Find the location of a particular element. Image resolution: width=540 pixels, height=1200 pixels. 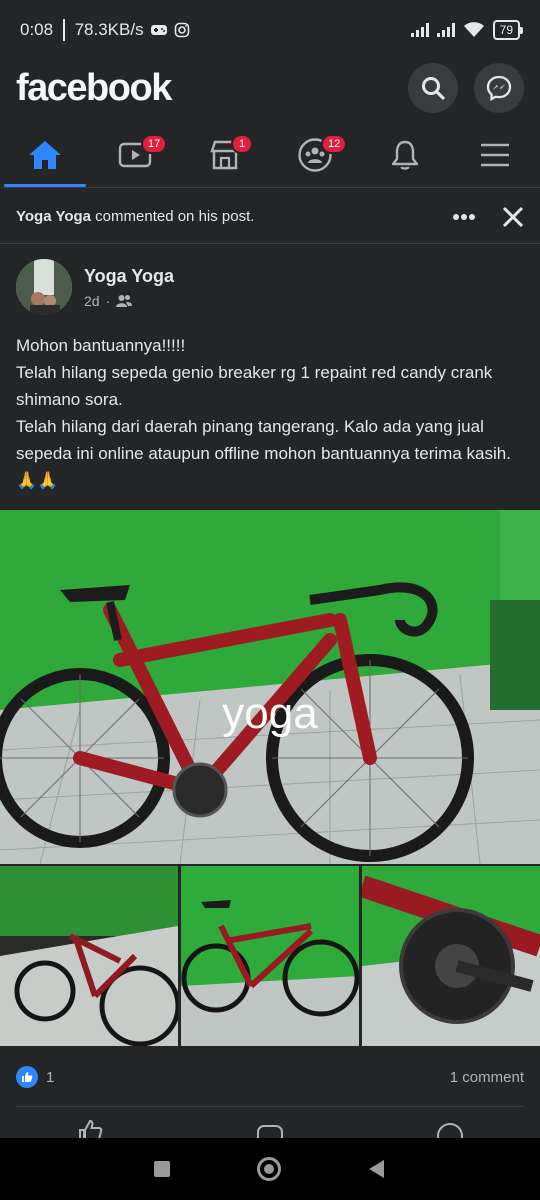

post-author: Yoga Yoga is located at coordinates (129, 276).